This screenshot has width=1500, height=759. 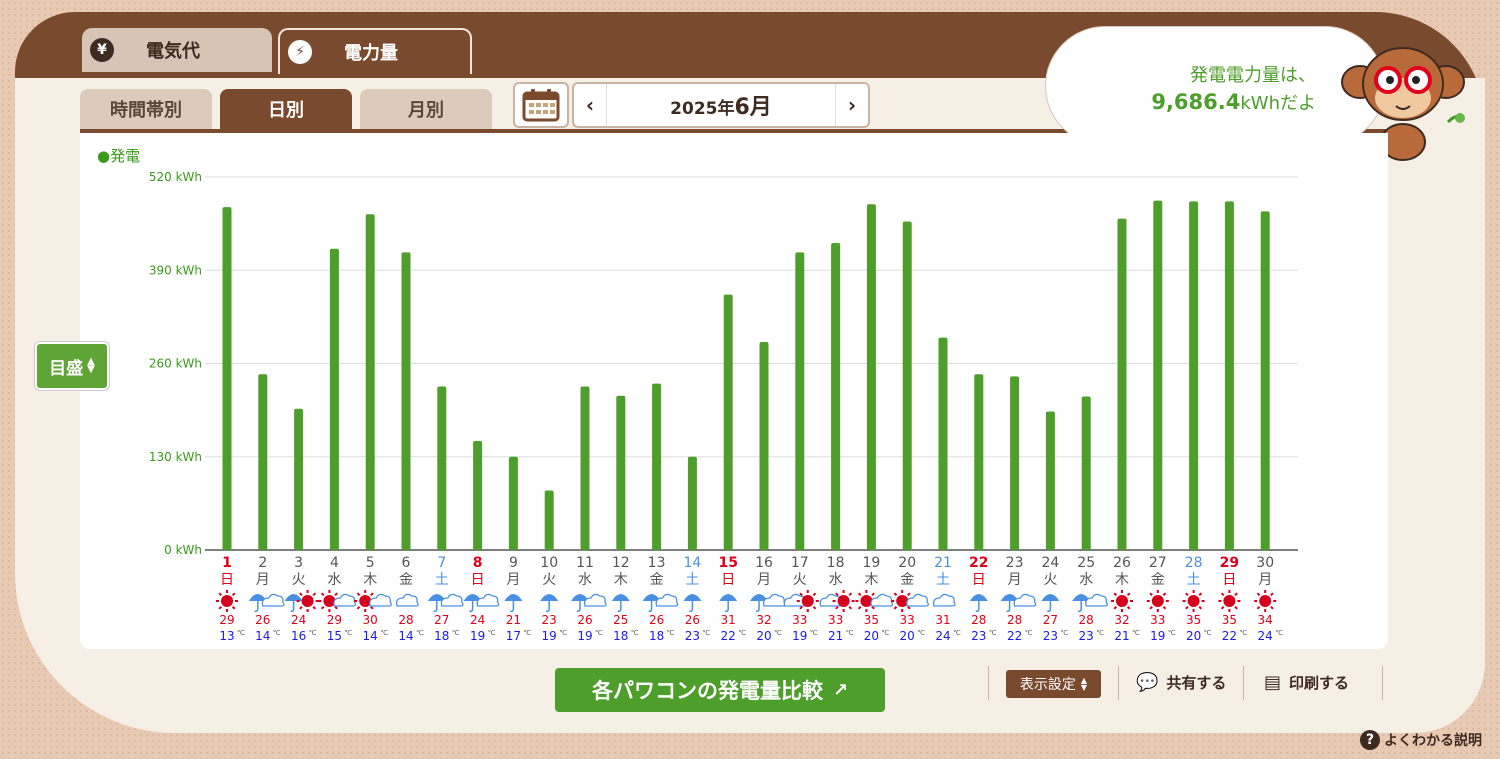 I want to click on x-tick-day: 3, so click(x=298, y=563).